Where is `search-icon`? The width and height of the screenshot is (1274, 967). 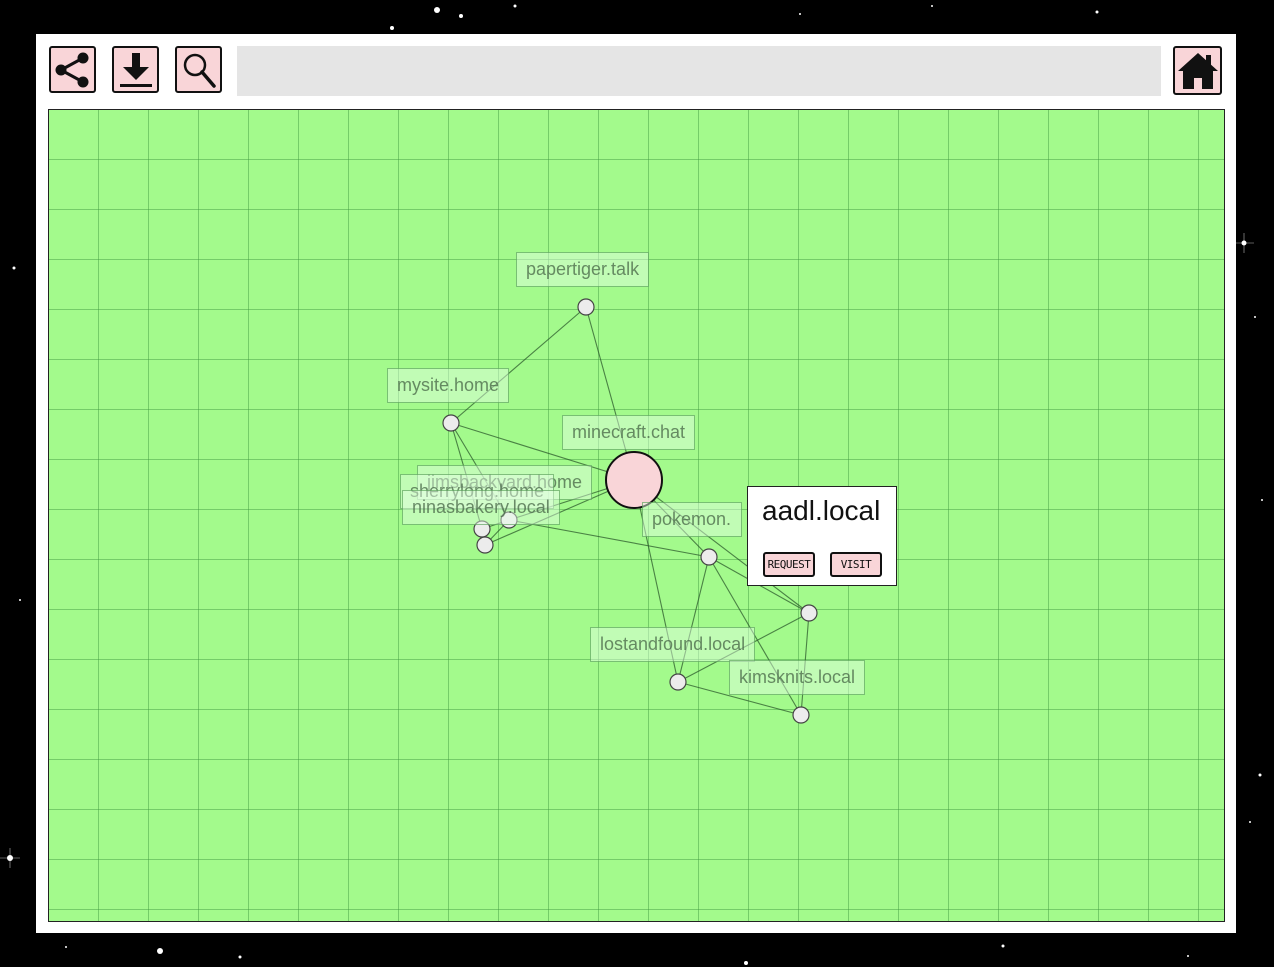 search-icon is located at coordinates (199, 70).